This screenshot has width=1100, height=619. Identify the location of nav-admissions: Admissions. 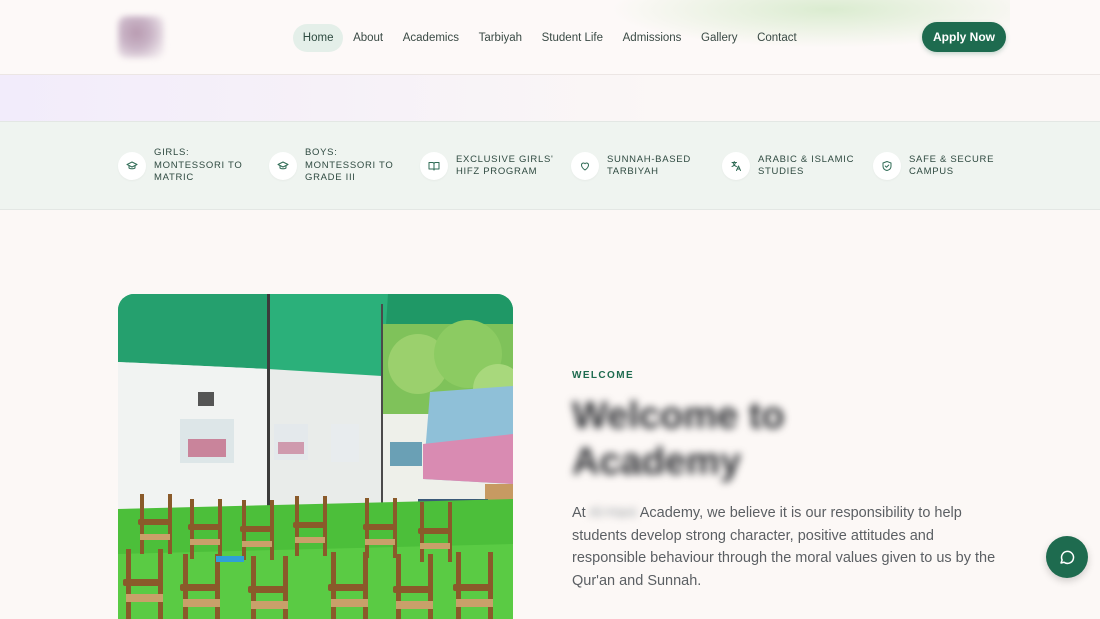
(652, 38).